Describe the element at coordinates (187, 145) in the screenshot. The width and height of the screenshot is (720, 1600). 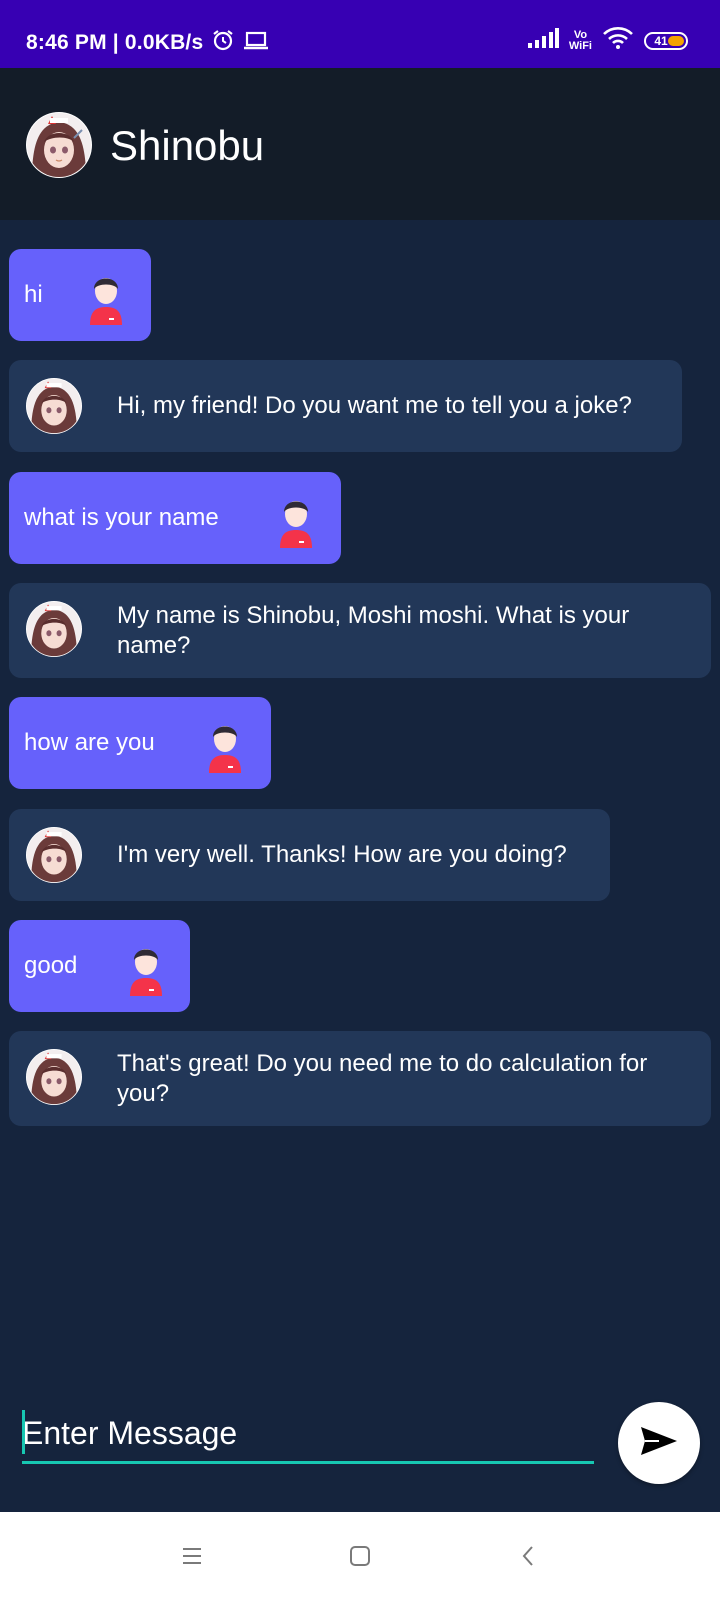
I see `chat-title: Shinobu` at that location.